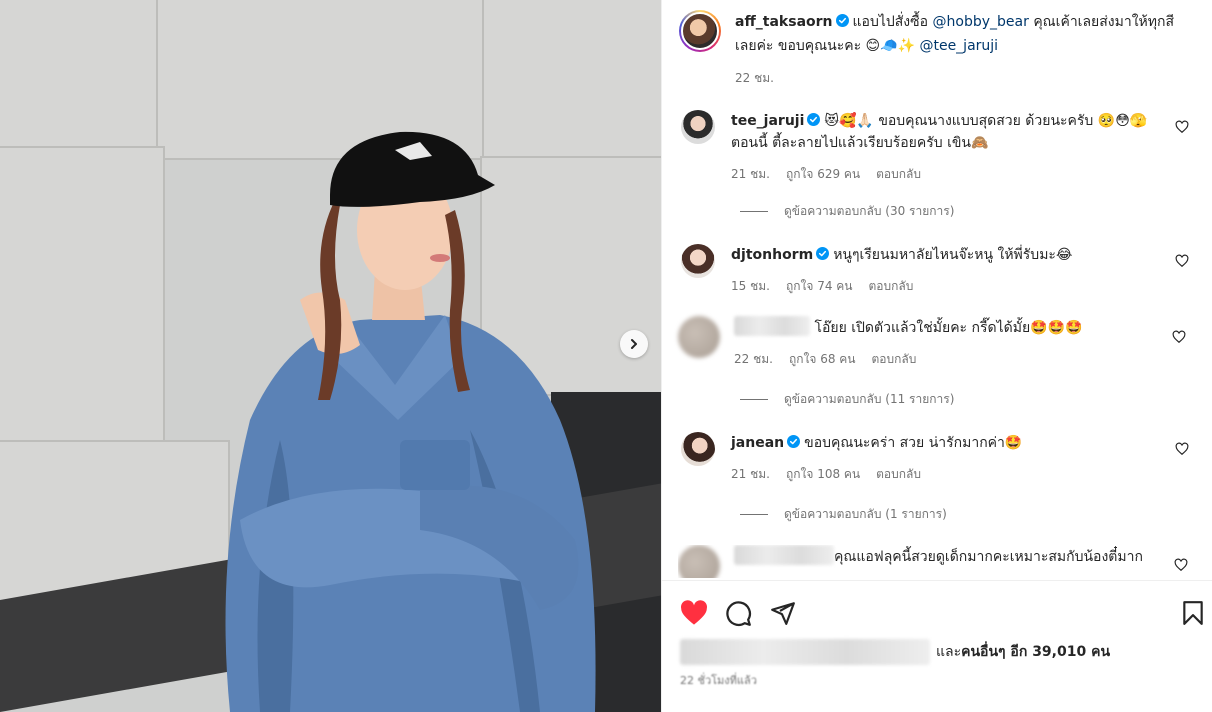 The height and width of the screenshot is (712, 1212). I want to click on view-replies-button: ดูข้อความตอบกลับ (1 รายการ), so click(843, 514).